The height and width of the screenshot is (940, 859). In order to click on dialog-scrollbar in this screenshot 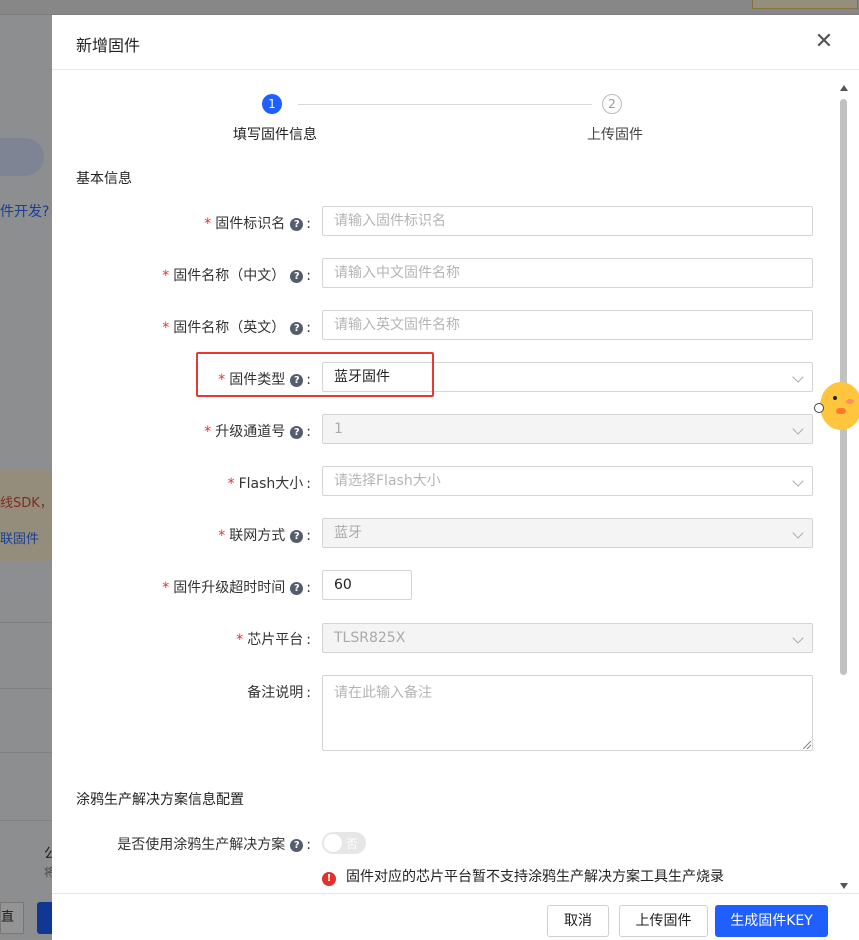, I will do `click(844, 489)`.